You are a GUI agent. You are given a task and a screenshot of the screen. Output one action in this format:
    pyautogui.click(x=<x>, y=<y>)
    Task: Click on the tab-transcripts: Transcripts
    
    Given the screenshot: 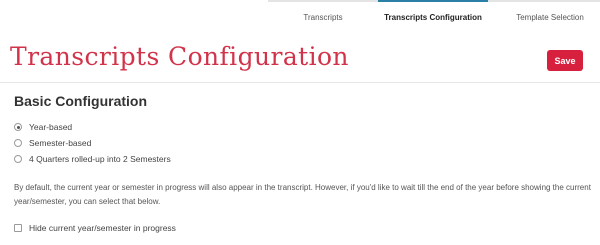 What is the action you would take?
    pyautogui.click(x=323, y=16)
    